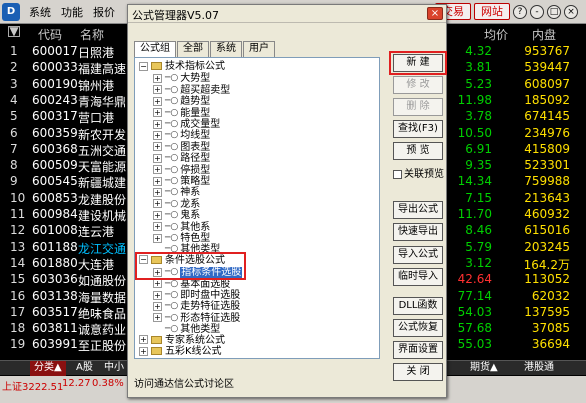 The image size is (586, 403). I want to click on dialog-titlebar: 公式管理器V5.07 ×, so click(287, 14).